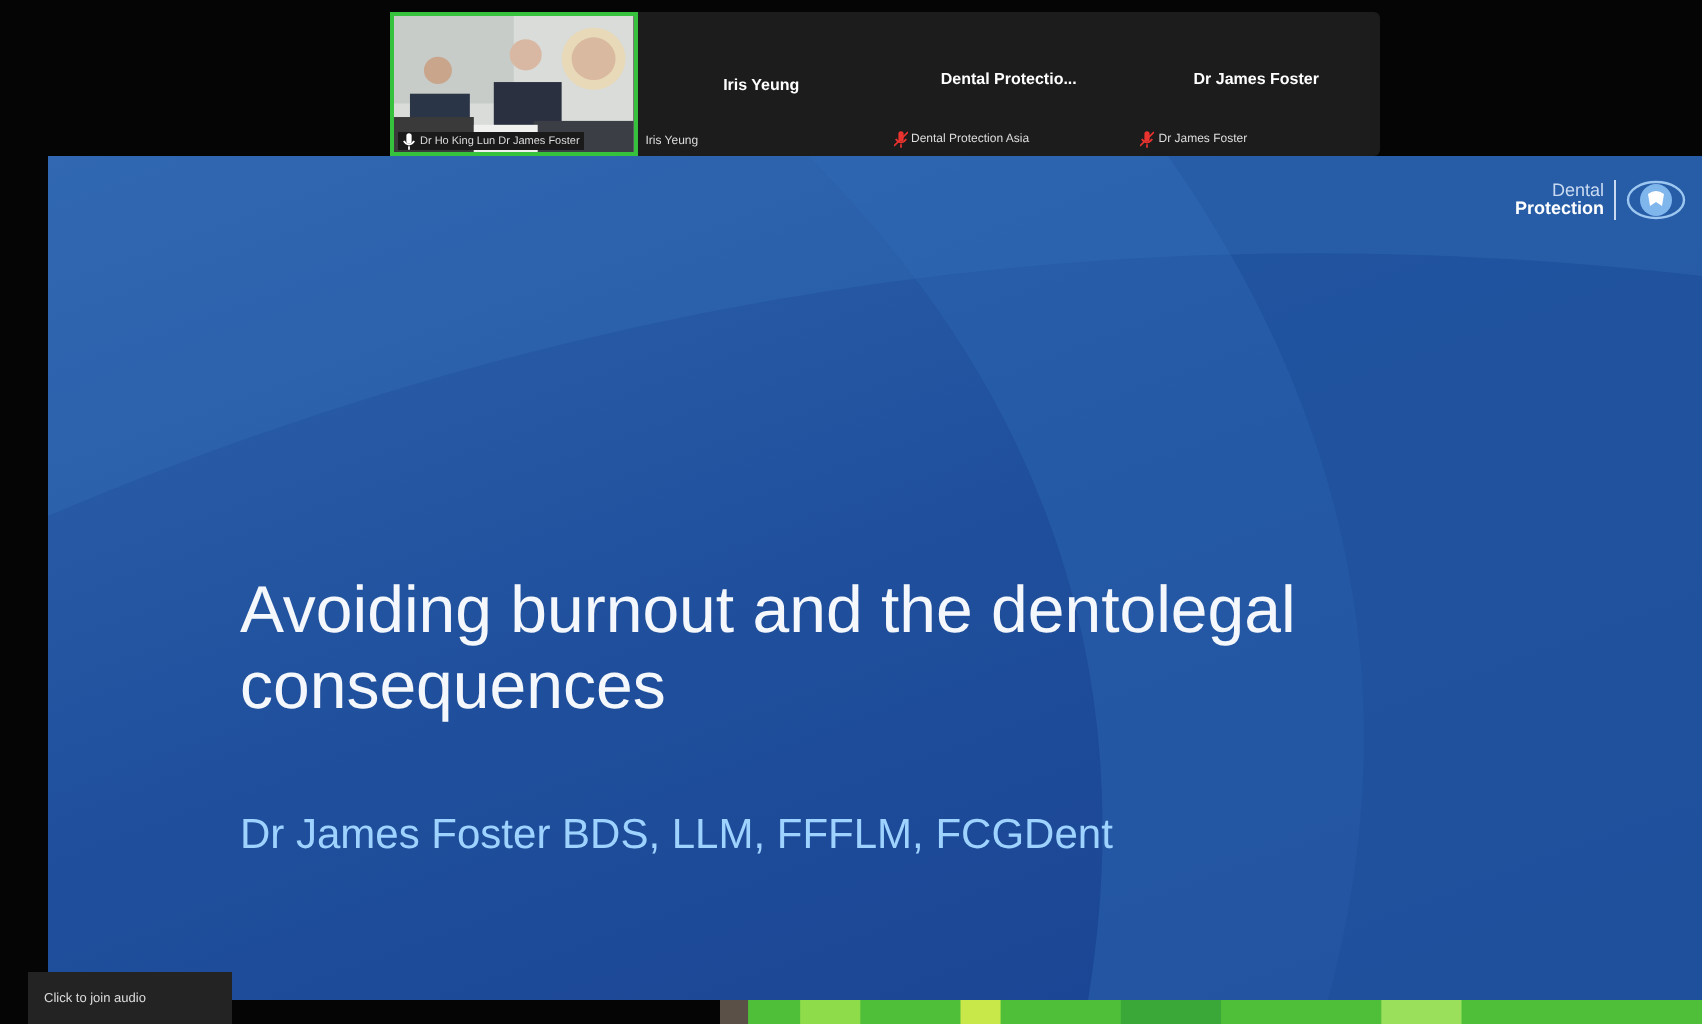  I want to click on participant-name: Iris Yeung, so click(761, 85).